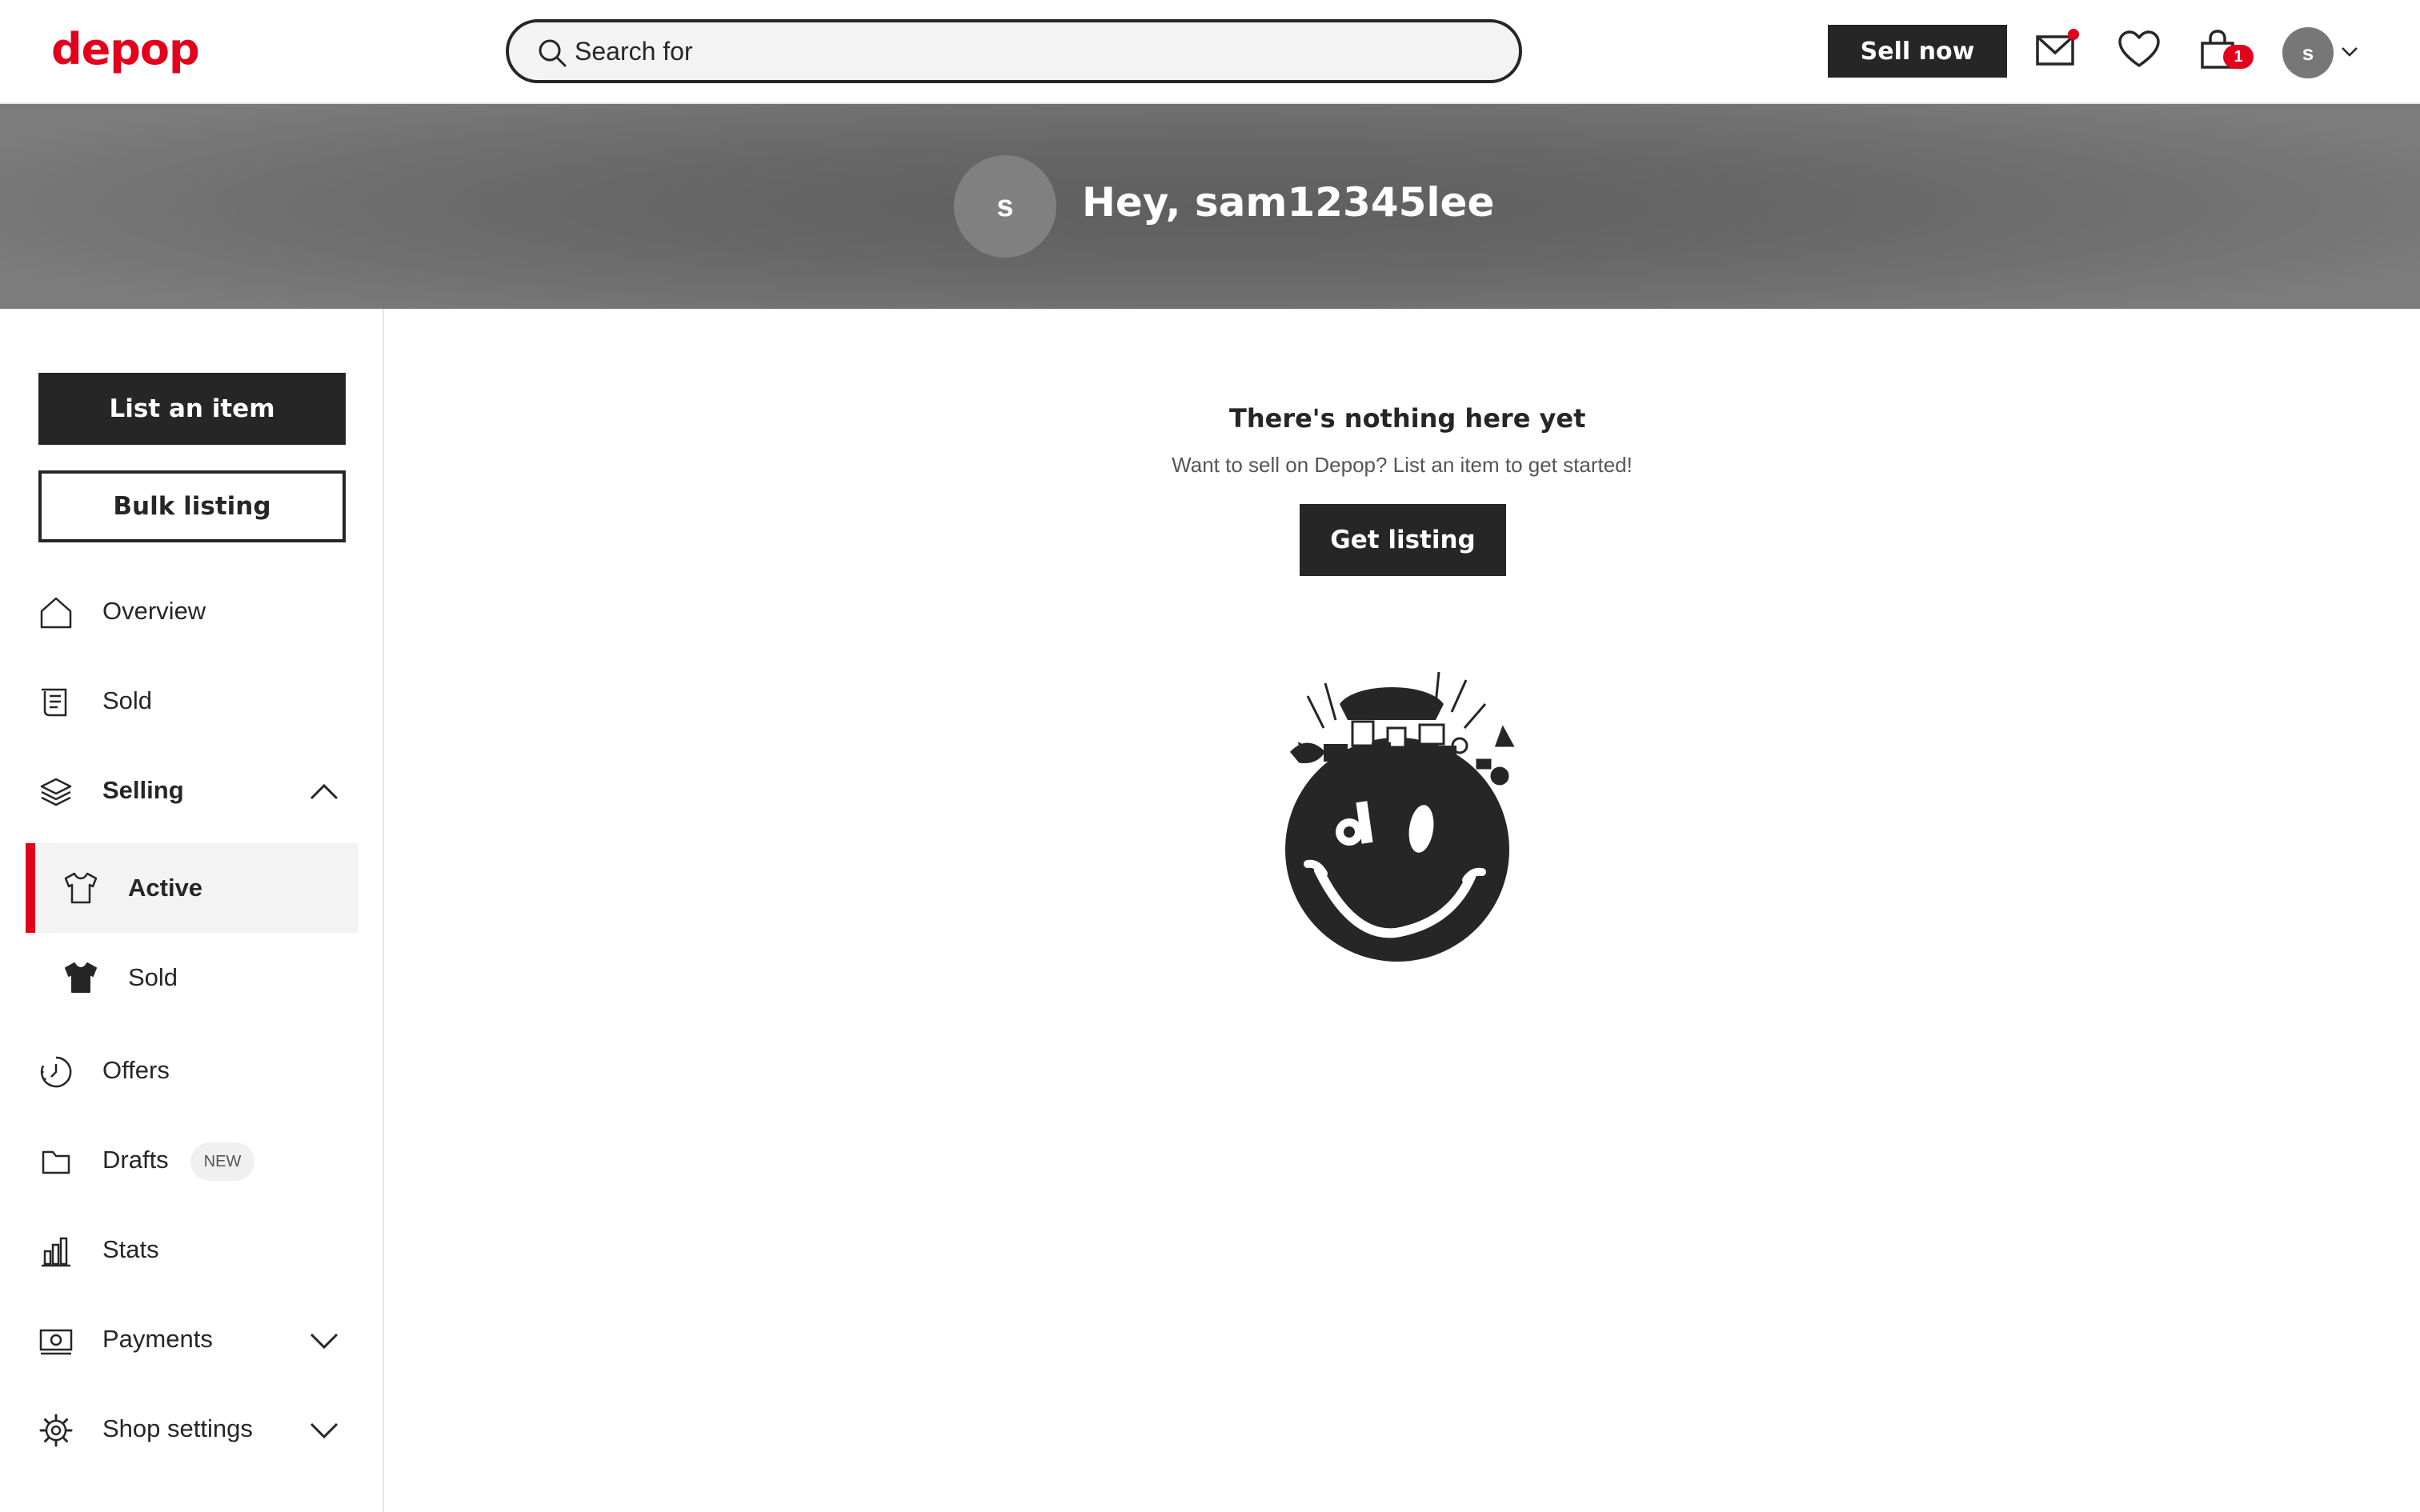 The height and width of the screenshot is (1512, 2420). What do you see at coordinates (192, 409) in the screenshot?
I see `list-an-item-button: List an item` at bounding box center [192, 409].